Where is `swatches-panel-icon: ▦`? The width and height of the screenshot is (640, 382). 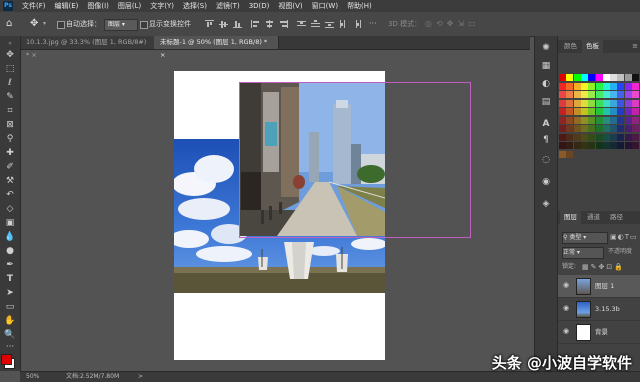
swatches-panel-icon: ▦ is located at coordinates (546, 66).